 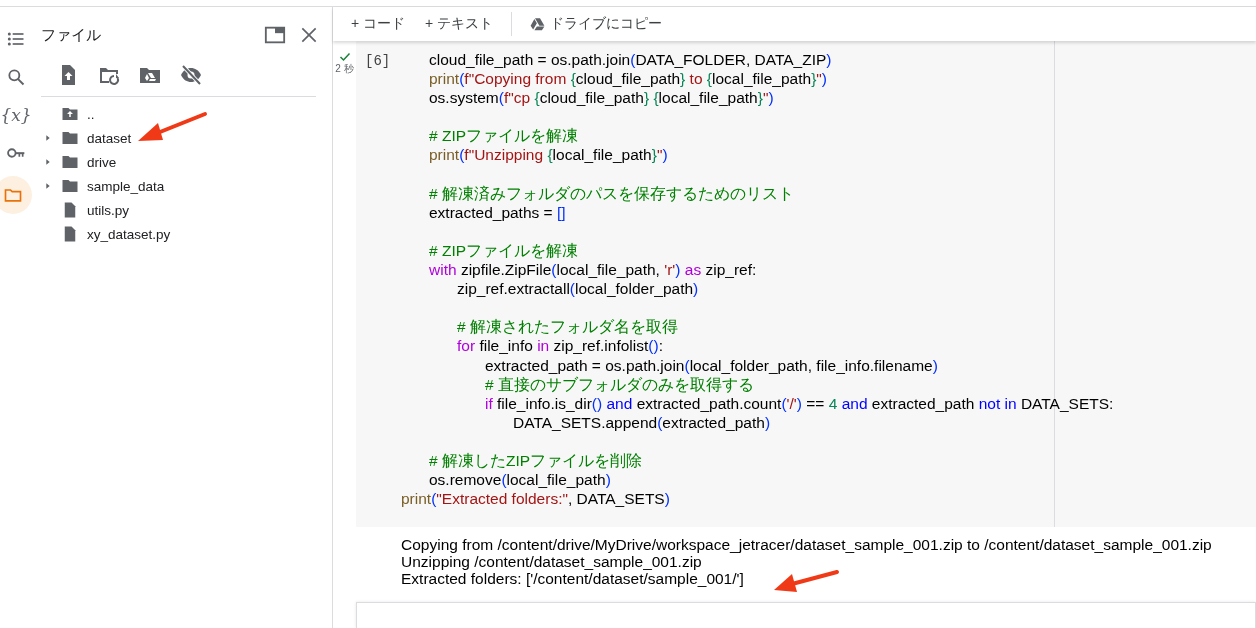 What do you see at coordinates (378, 61) in the screenshot?
I see `execution-count: [6]` at bounding box center [378, 61].